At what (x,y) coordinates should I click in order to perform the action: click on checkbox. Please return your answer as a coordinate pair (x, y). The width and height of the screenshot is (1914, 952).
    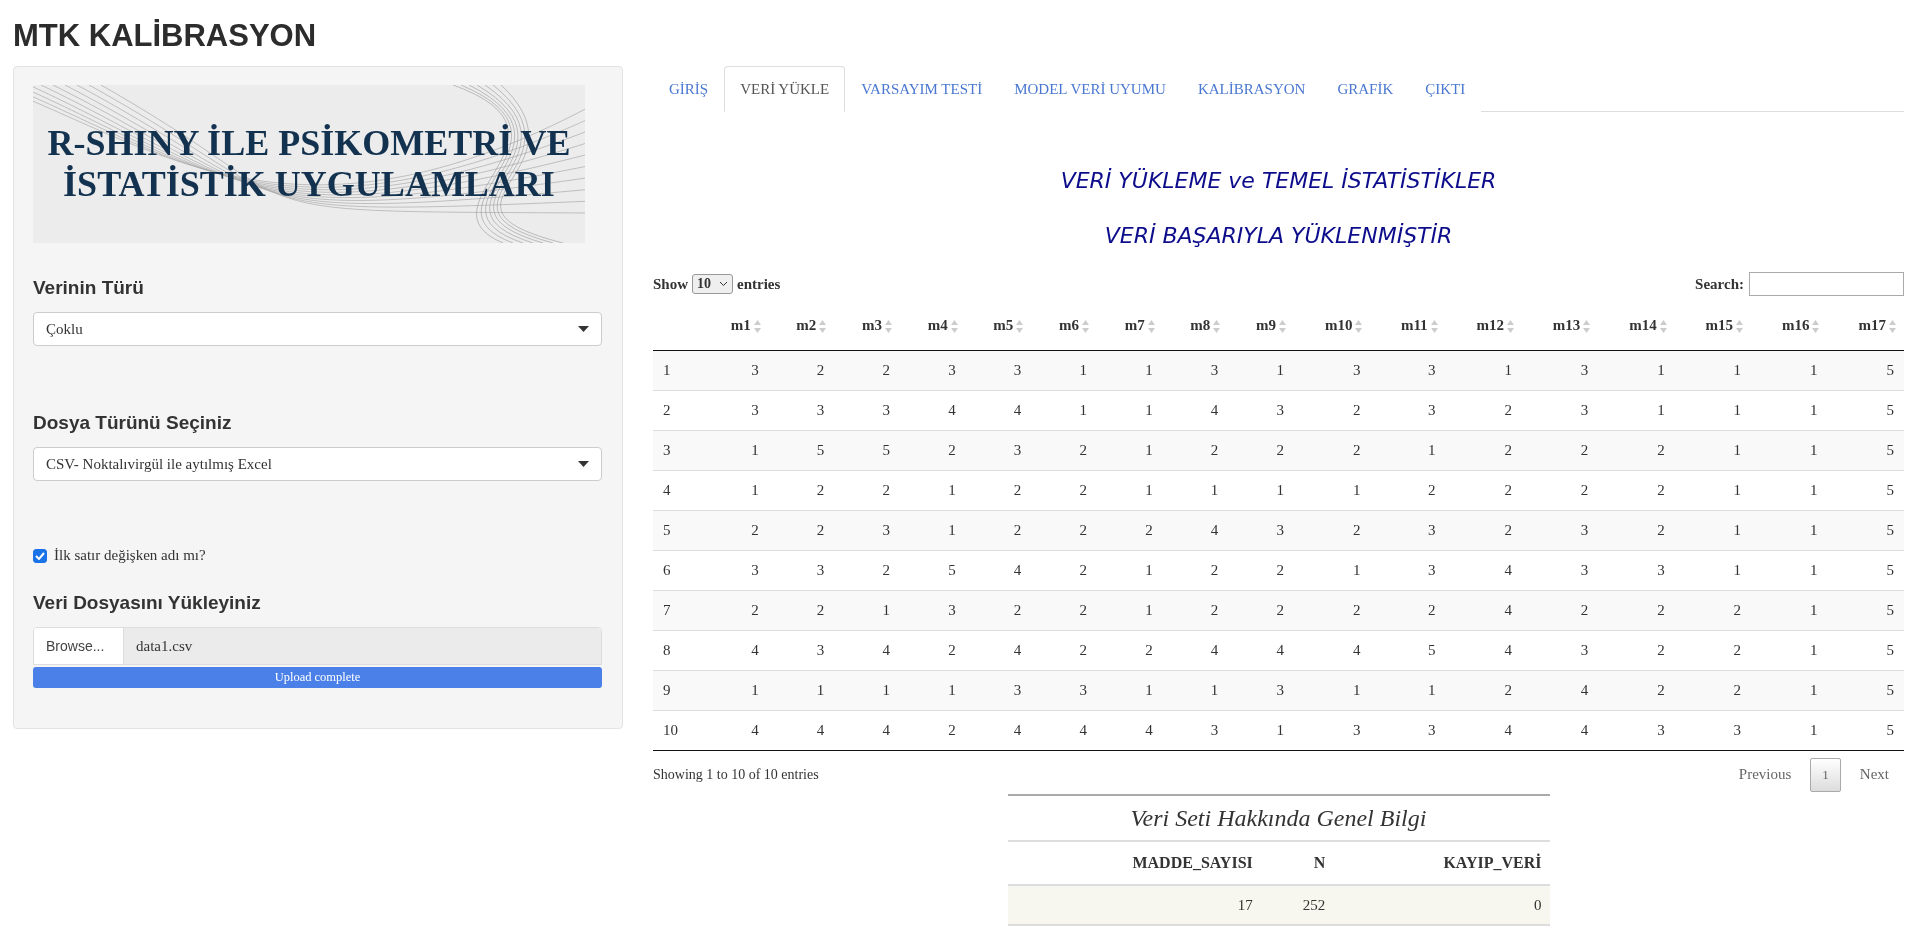
    Looking at the image, I should click on (40, 555).